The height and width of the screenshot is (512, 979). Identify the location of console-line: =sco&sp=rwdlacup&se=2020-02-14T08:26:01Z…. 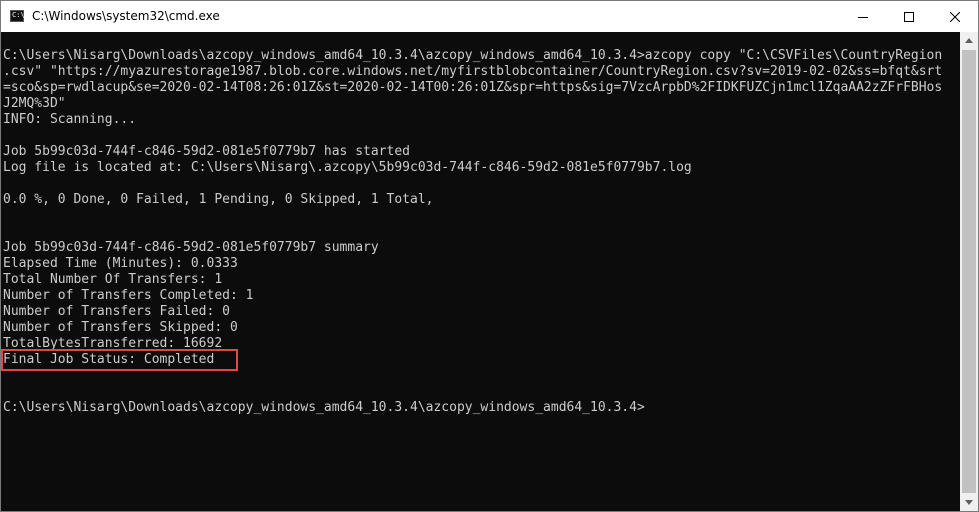
(473, 87).